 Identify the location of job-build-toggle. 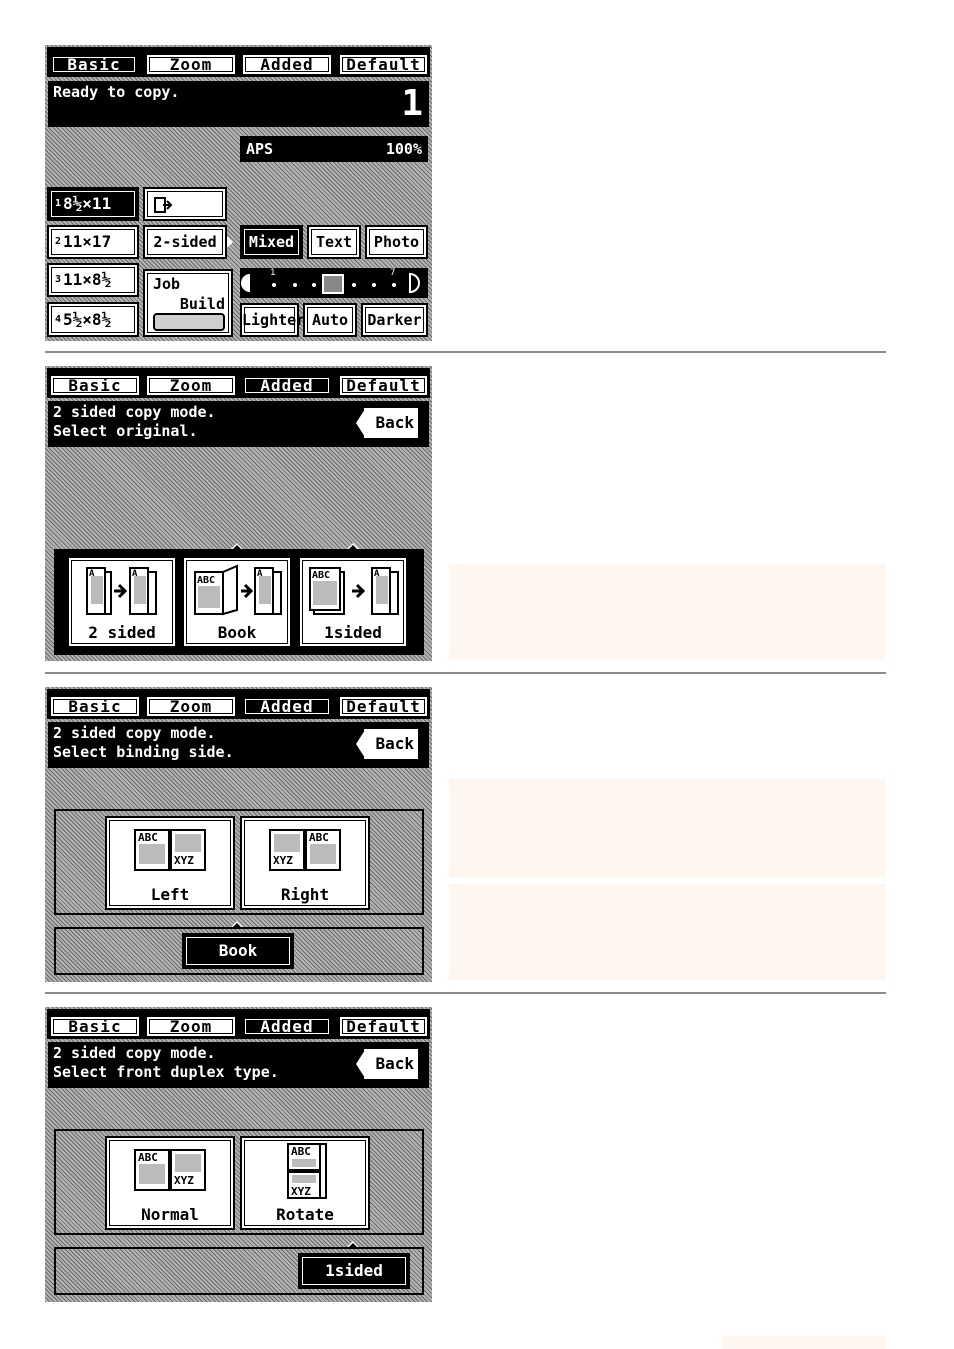
(189, 322).